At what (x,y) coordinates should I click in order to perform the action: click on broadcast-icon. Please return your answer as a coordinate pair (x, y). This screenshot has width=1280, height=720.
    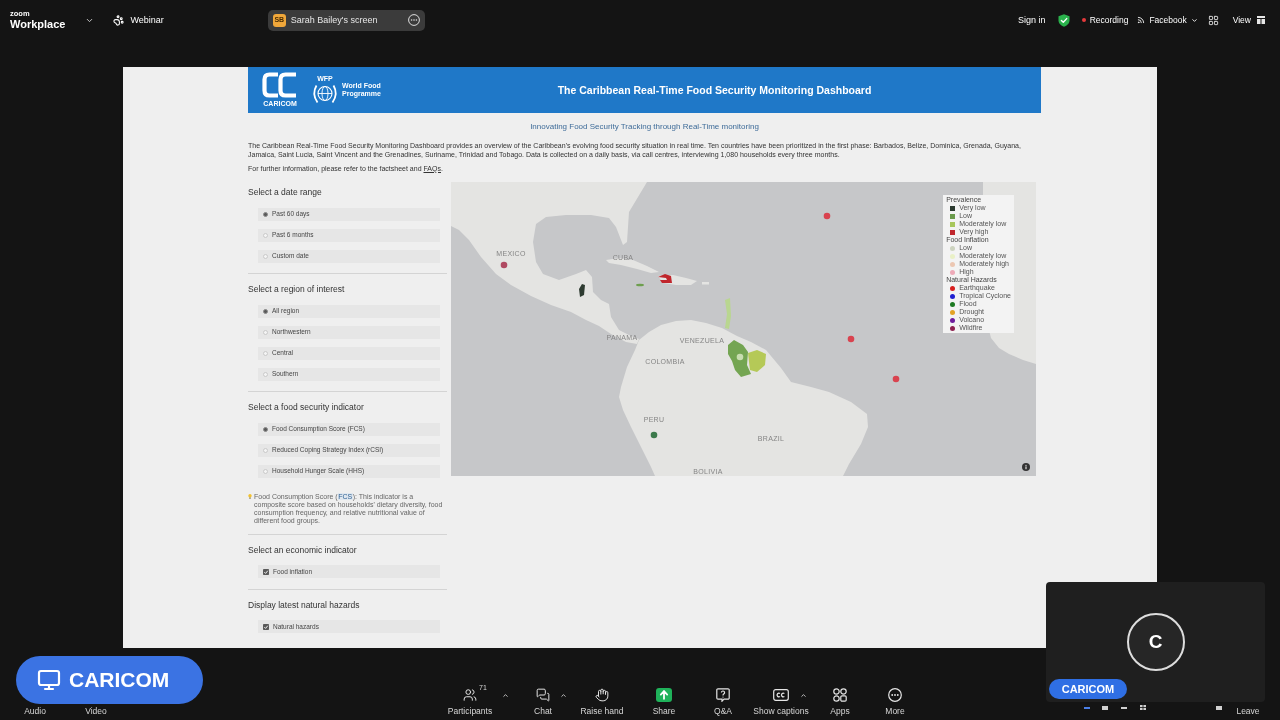
    Looking at the image, I should click on (1141, 20).